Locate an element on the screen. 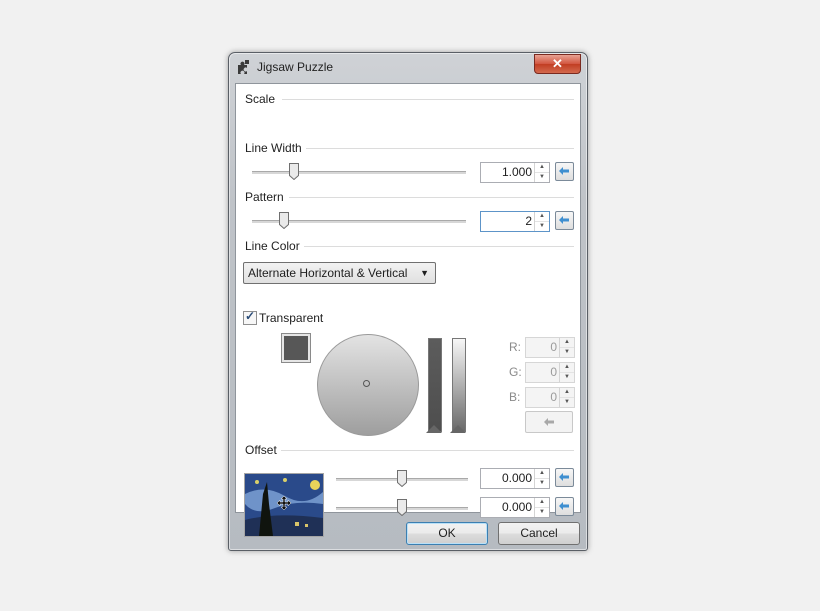 The image size is (820, 611). line-width-value: 2 is located at coordinates (528, 221).